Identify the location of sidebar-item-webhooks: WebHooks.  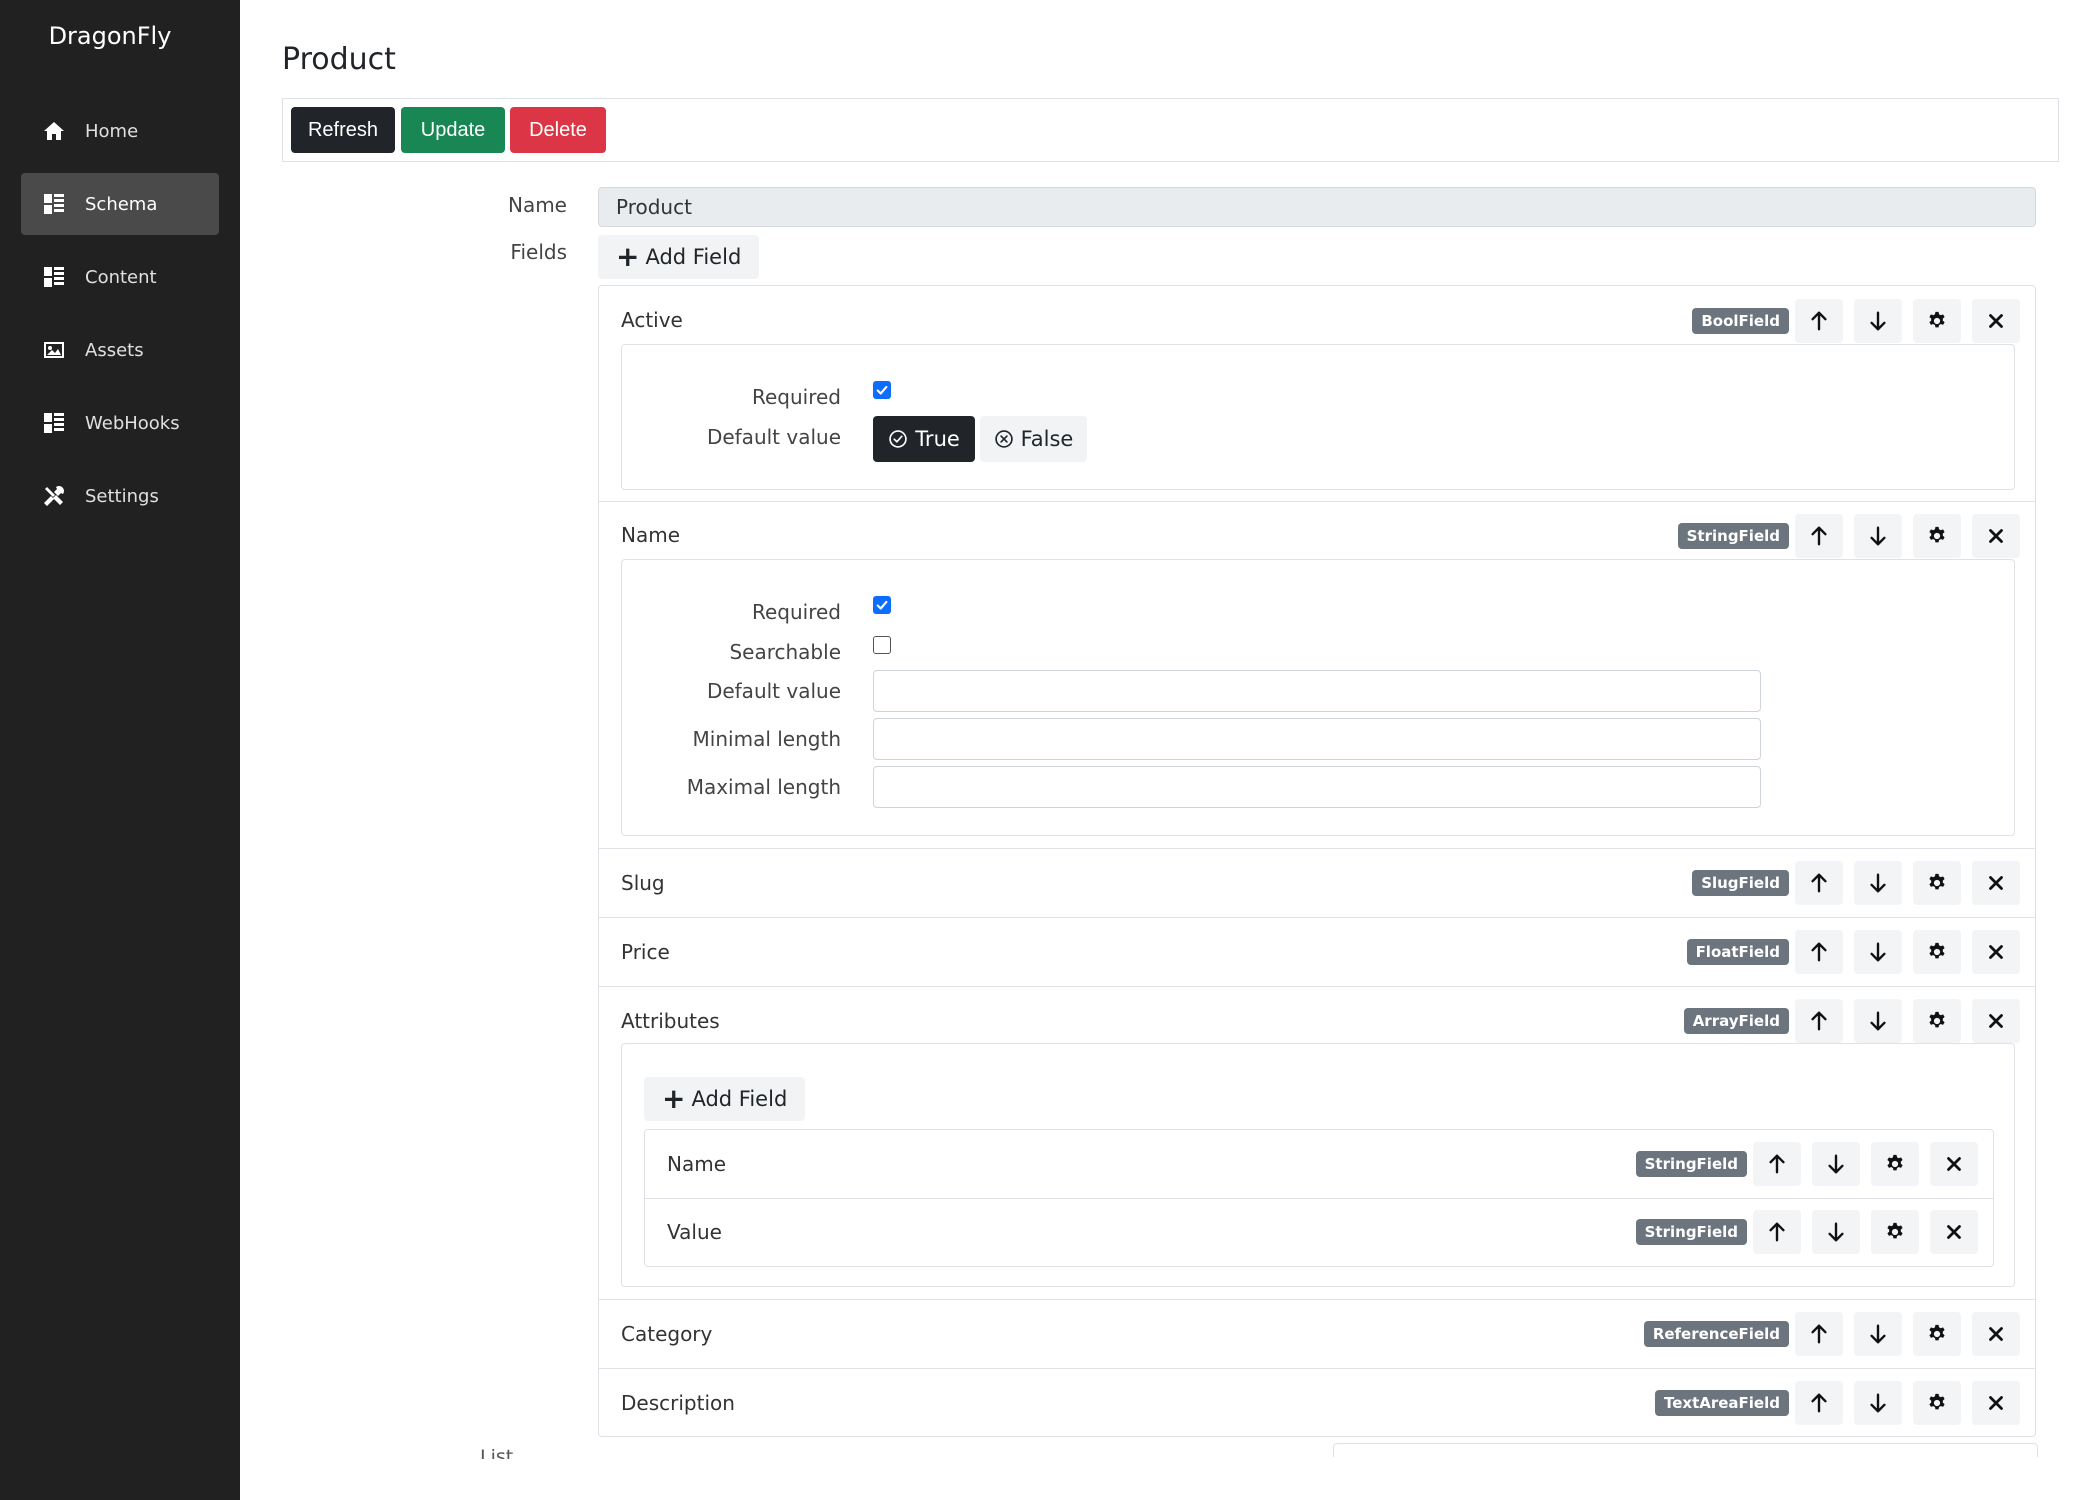
(120, 423).